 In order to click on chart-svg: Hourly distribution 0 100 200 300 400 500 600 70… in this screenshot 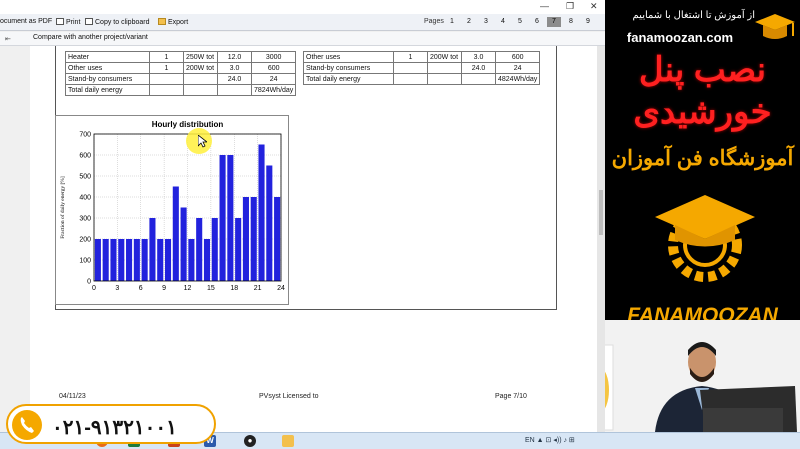, I will do `click(172, 206)`.